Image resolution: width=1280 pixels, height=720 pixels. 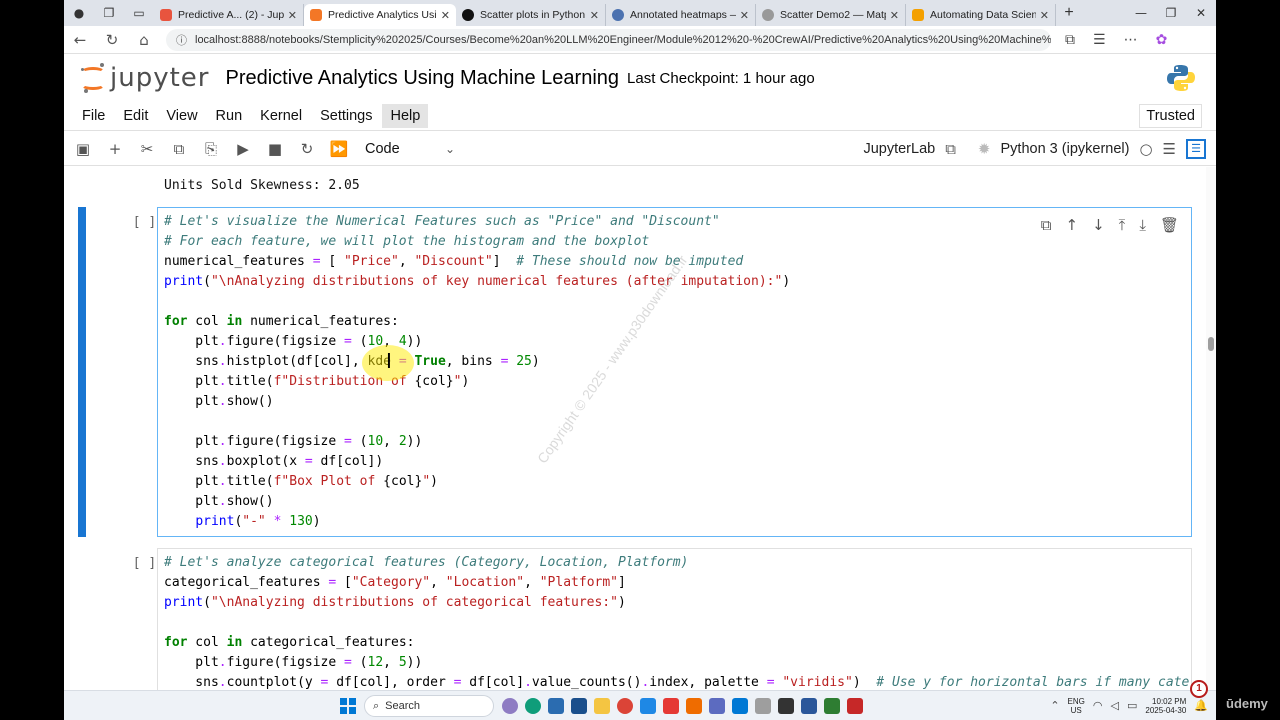 I want to click on extensions-icon: ⧉, so click(x=1070, y=40).